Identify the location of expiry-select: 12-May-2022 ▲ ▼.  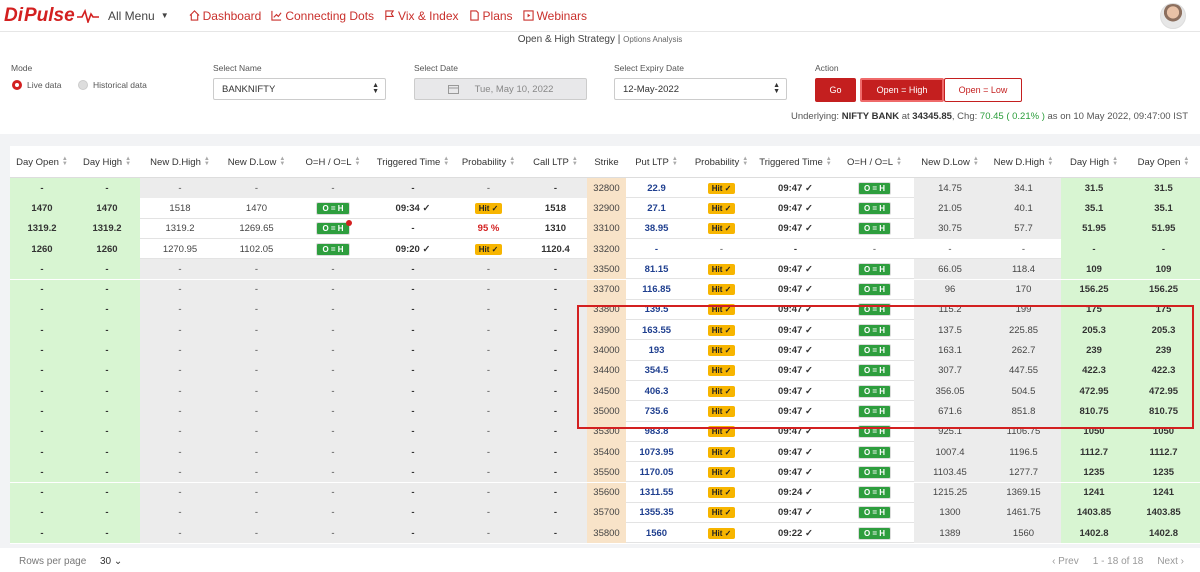
(700, 89).